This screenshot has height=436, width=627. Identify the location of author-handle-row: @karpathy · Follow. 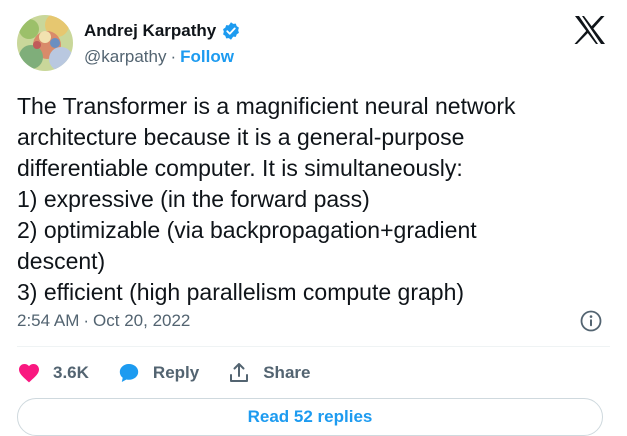
(159, 57).